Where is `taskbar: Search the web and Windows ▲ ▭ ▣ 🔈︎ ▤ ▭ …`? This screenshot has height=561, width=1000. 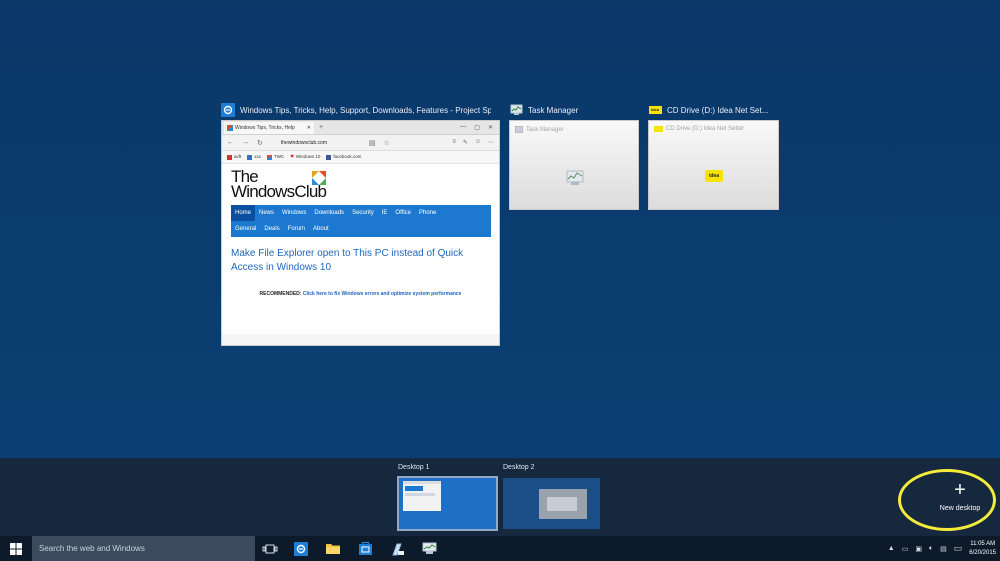 taskbar: Search the web and Windows ▲ ▭ ▣ 🔈︎ ▤ ▭ … is located at coordinates (500, 548).